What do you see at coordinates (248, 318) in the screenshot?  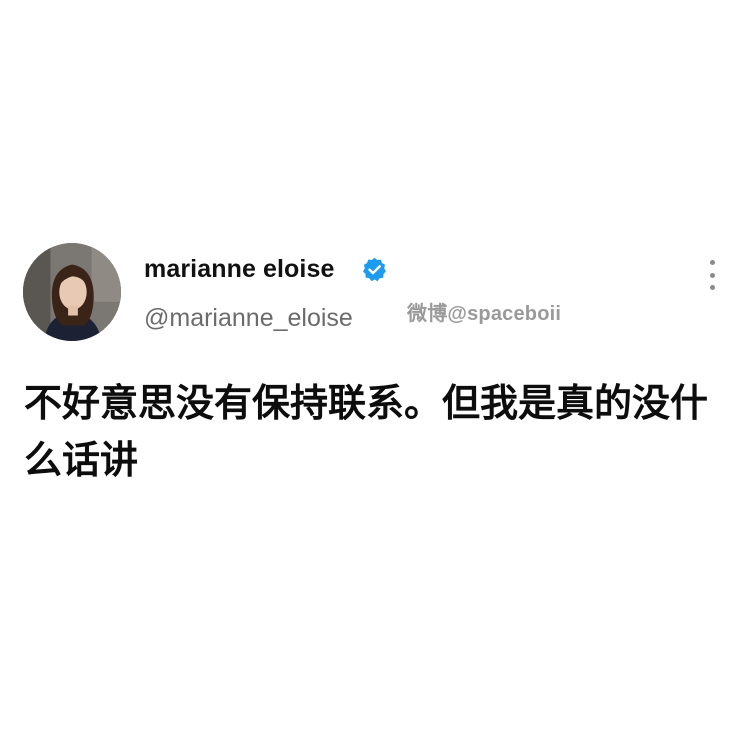 I see `user-handle: @marianne_eloise` at bounding box center [248, 318].